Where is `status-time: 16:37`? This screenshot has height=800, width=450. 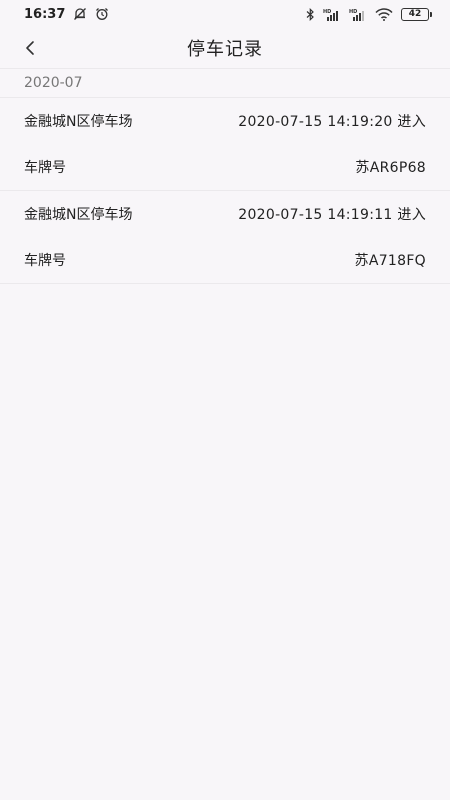 status-time: 16:37 is located at coordinates (45, 14).